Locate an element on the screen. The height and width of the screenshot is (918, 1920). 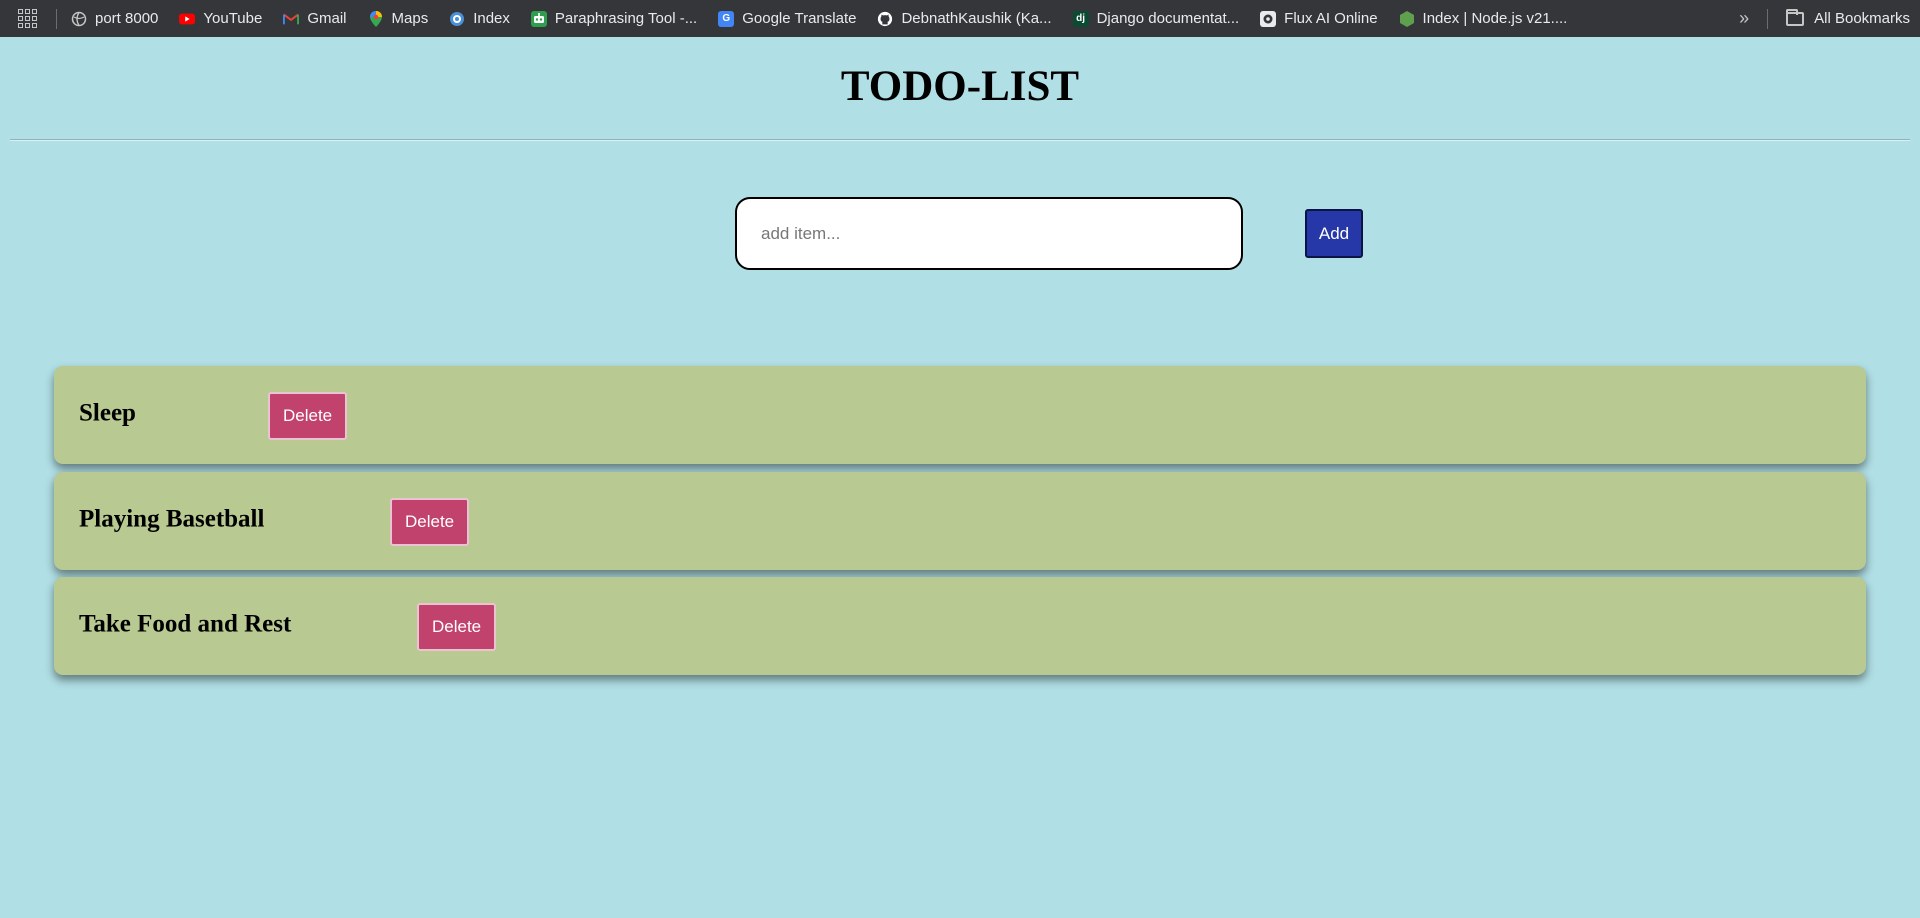
maps-icon is located at coordinates (376, 18).